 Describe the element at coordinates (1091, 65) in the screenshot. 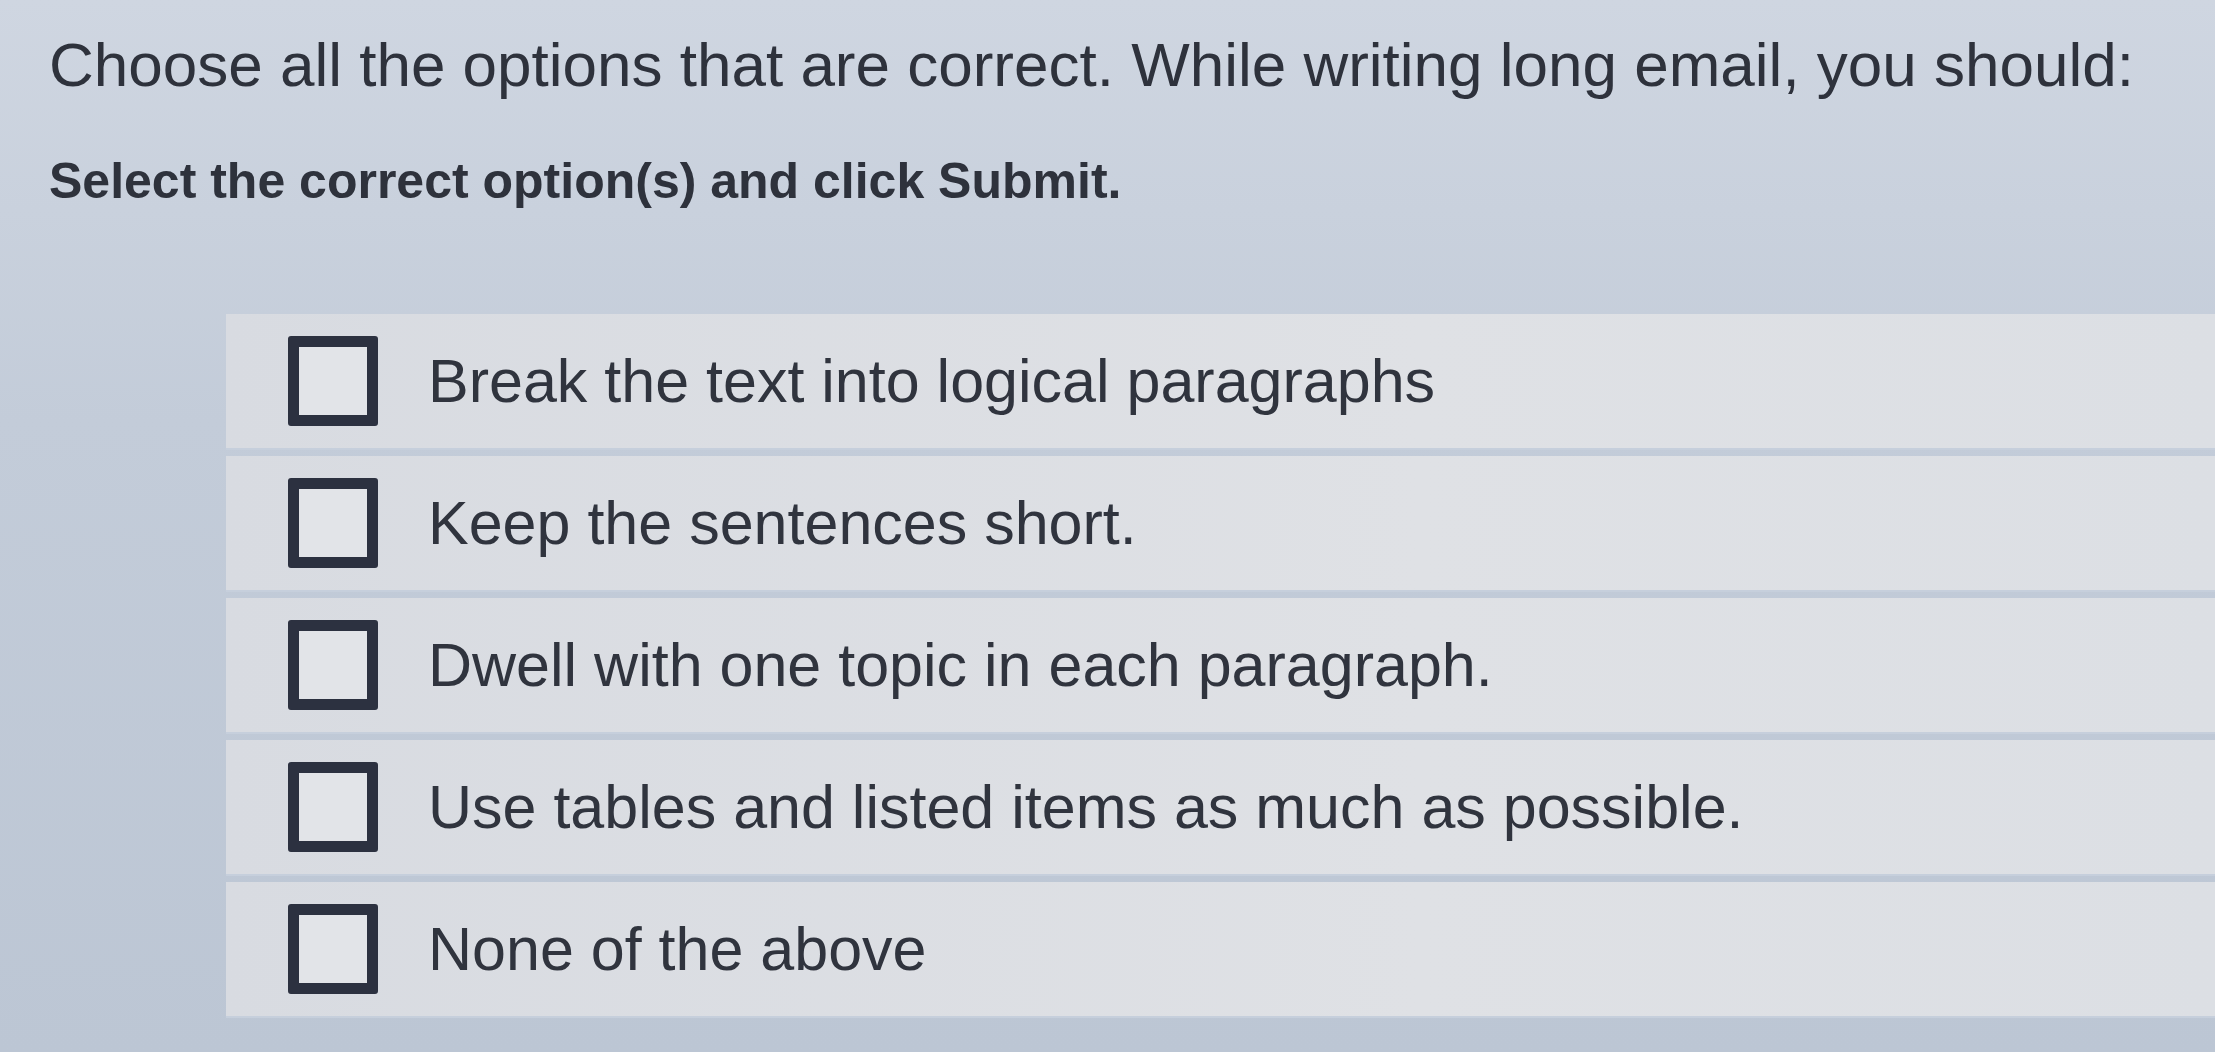

I see `question-text: Choose all the options that are correct. While writing long email, you should:` at that location.